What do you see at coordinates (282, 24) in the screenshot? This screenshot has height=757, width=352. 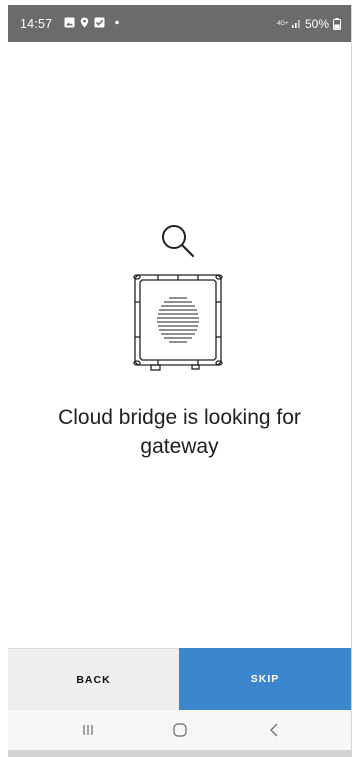 I see `network-type: 4G+` at bounding box center [282, 24].